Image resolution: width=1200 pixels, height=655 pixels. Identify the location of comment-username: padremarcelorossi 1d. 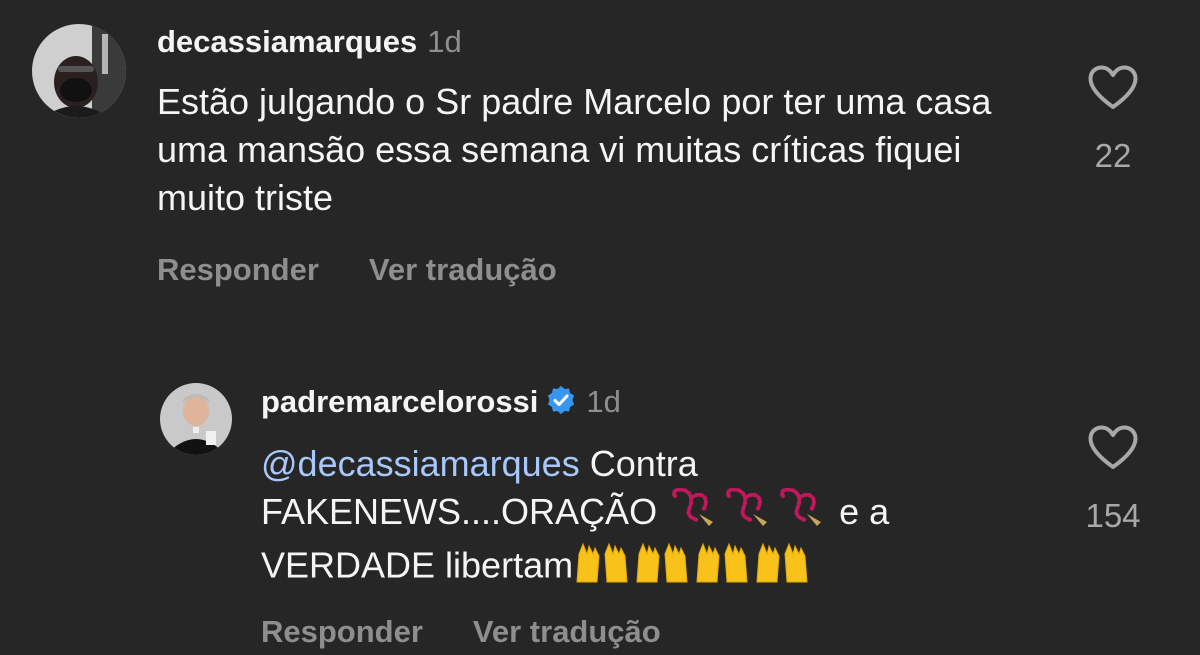
(441, 403).